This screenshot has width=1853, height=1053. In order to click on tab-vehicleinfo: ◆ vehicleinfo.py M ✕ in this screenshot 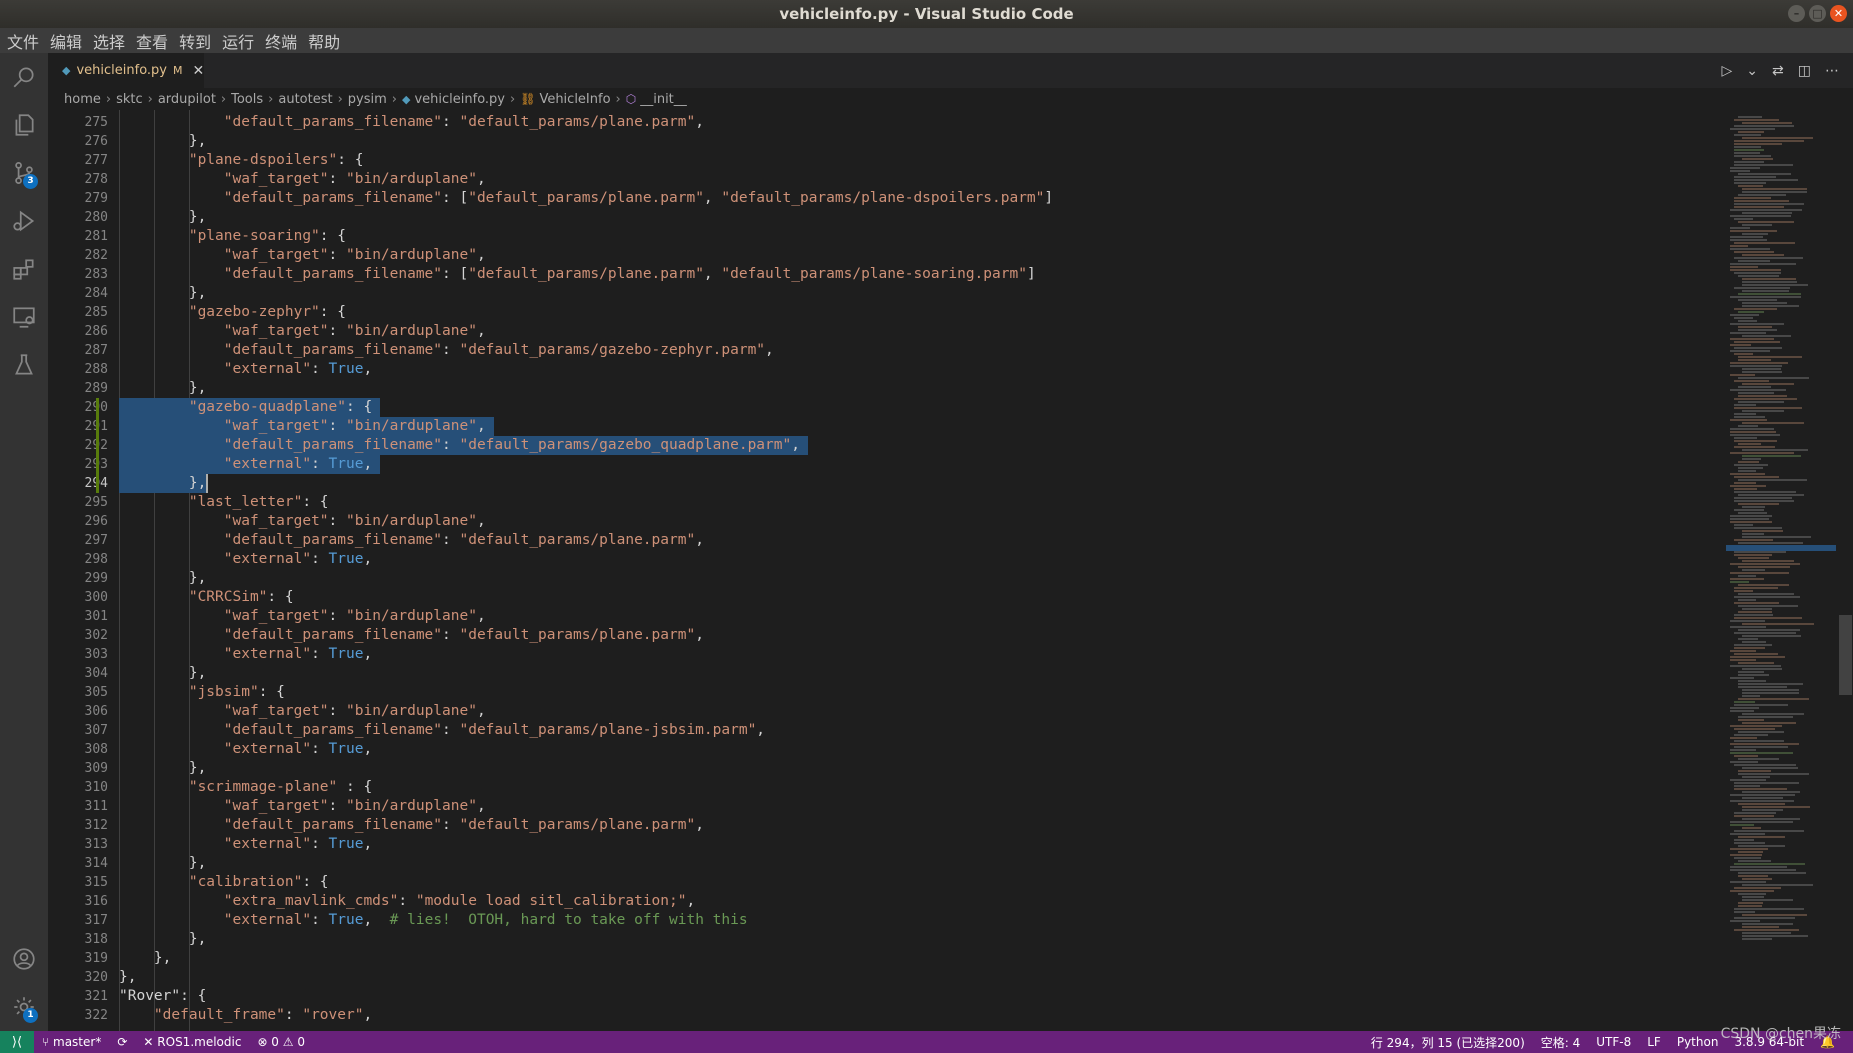, I will do `click(126, 70)`.